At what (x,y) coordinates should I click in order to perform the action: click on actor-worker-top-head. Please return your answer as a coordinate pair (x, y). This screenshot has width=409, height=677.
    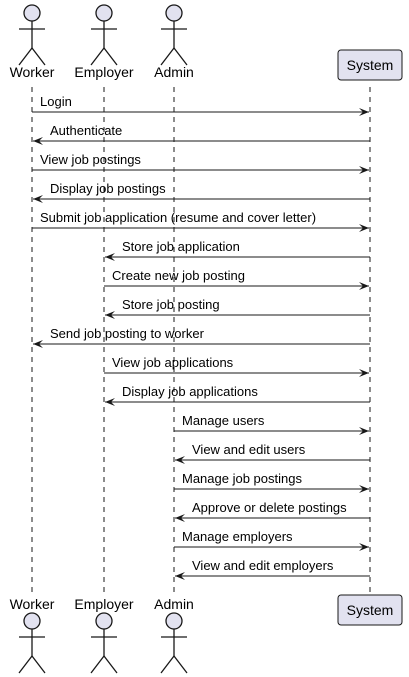
    Looking at the image, I should click on (32, 13).